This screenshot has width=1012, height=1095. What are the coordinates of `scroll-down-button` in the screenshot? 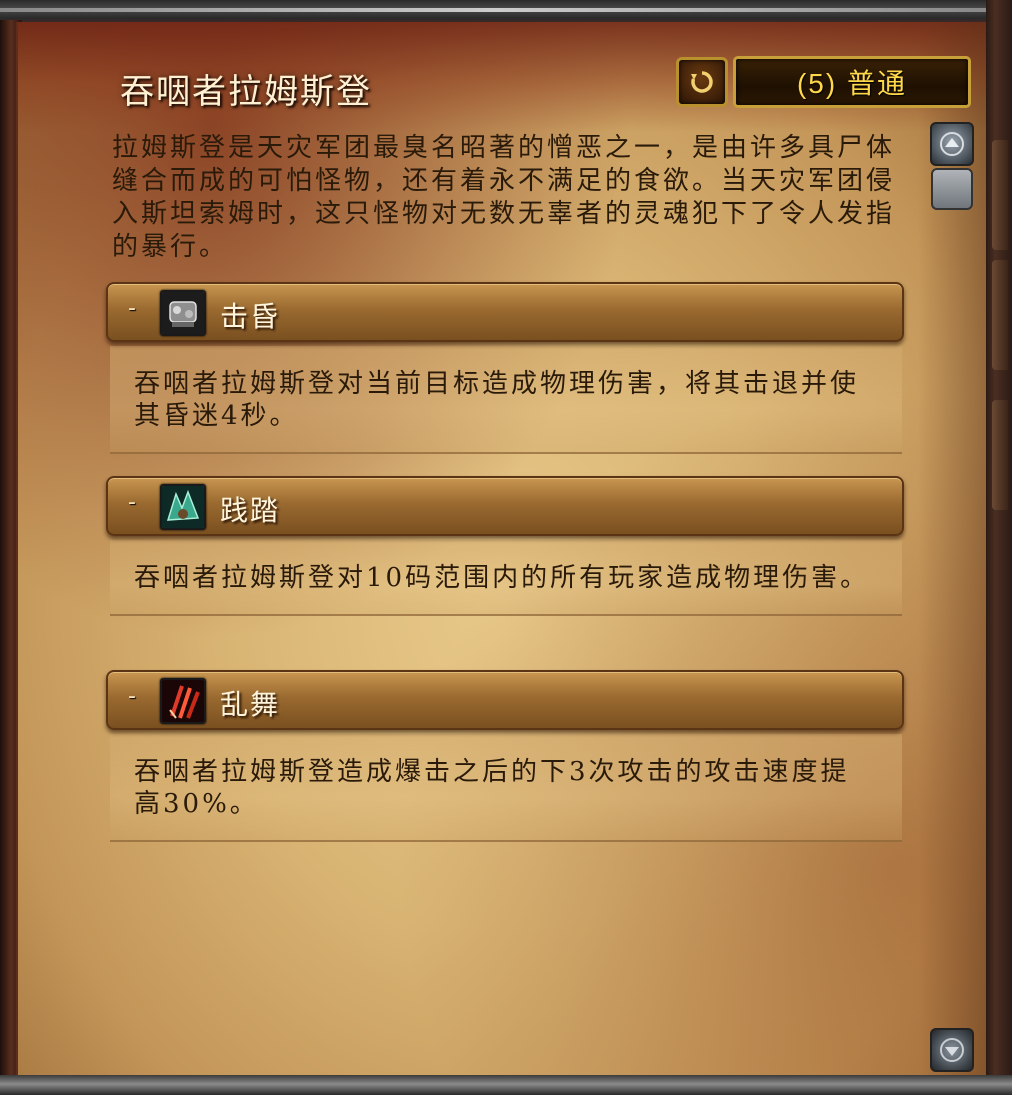 It's located at (952, 1050).